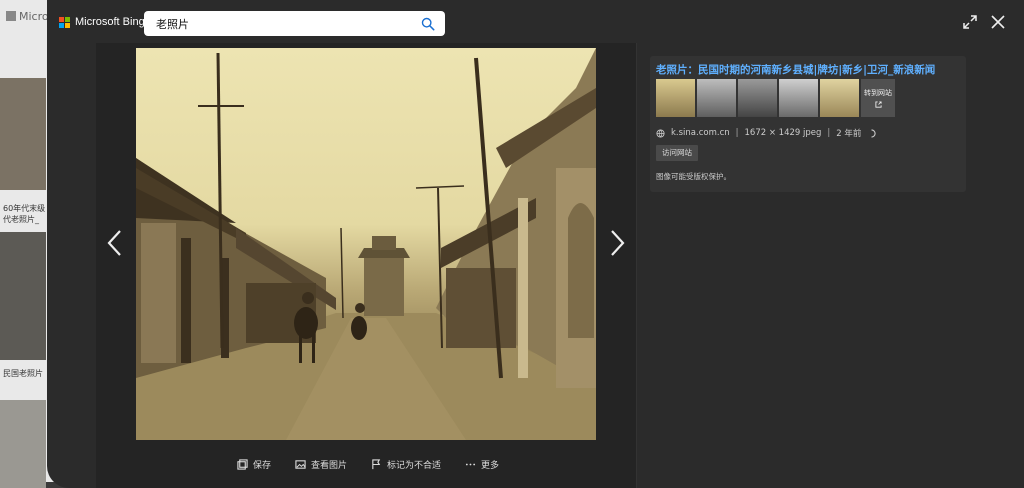 This screenshot has width=1024, height=488. Describe the element at coordinates (677, 153) in the screenshot. I see `visit-site-button: 访问网站` at that location.